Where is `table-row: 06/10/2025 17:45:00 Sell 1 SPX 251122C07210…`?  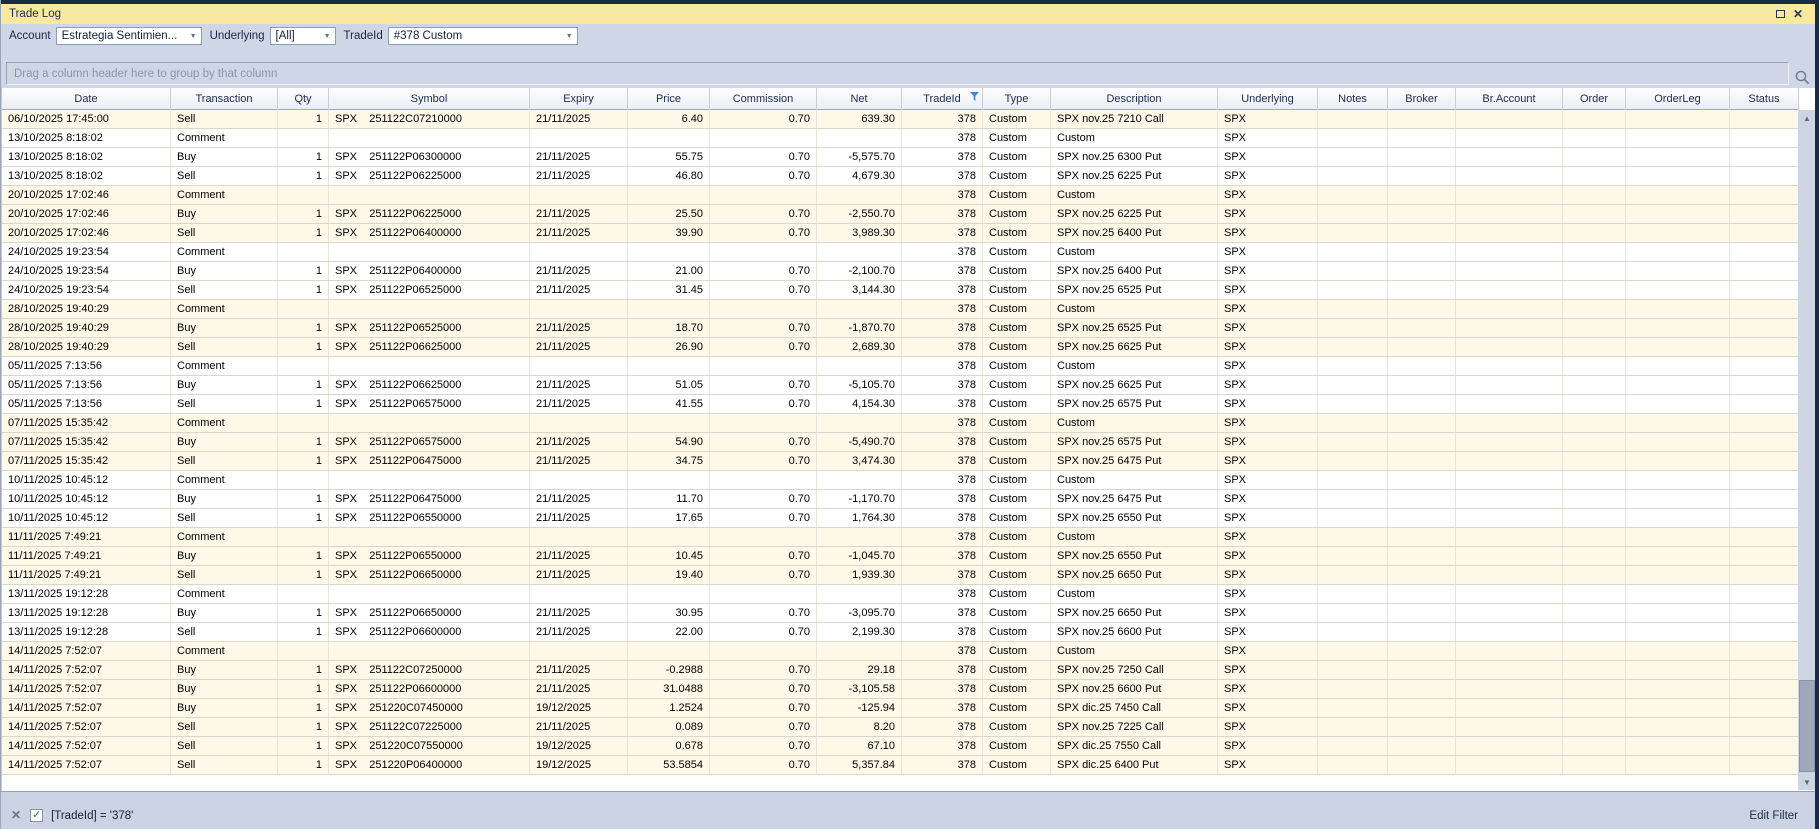
table-row: 06/10/2025 17:45:00 Sell 1 SPX 251122C07210… is located at coordinates (900, 119).